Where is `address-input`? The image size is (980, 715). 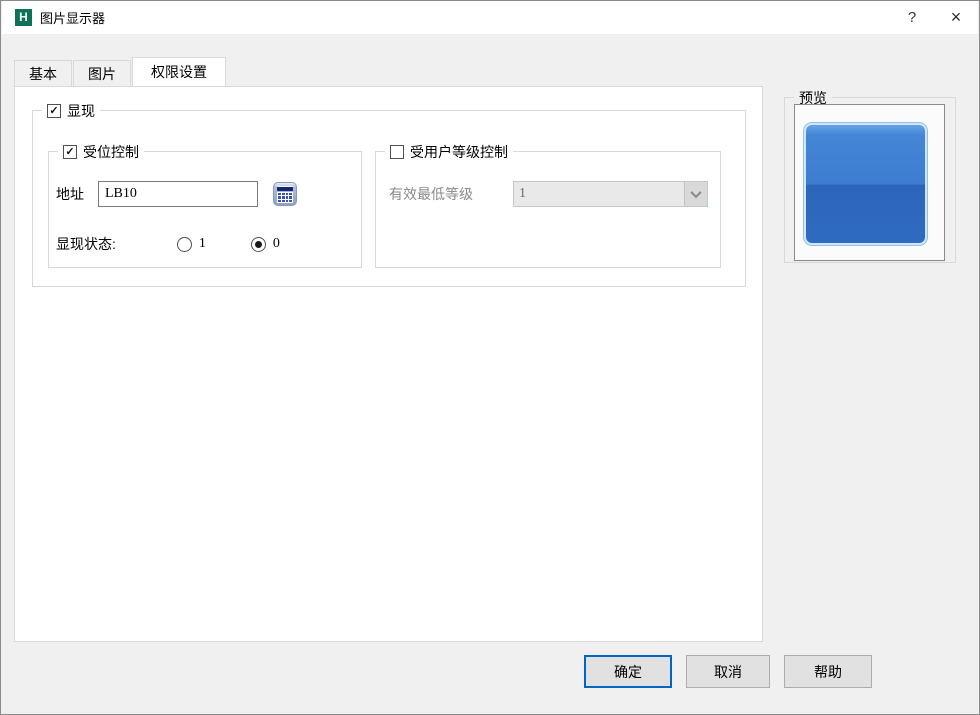
address-input is located at coordinates (178, 194).